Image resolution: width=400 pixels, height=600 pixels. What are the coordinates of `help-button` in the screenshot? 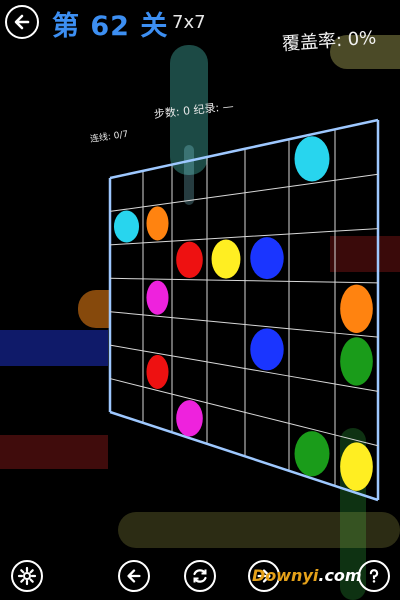 It's located at (374, 576).